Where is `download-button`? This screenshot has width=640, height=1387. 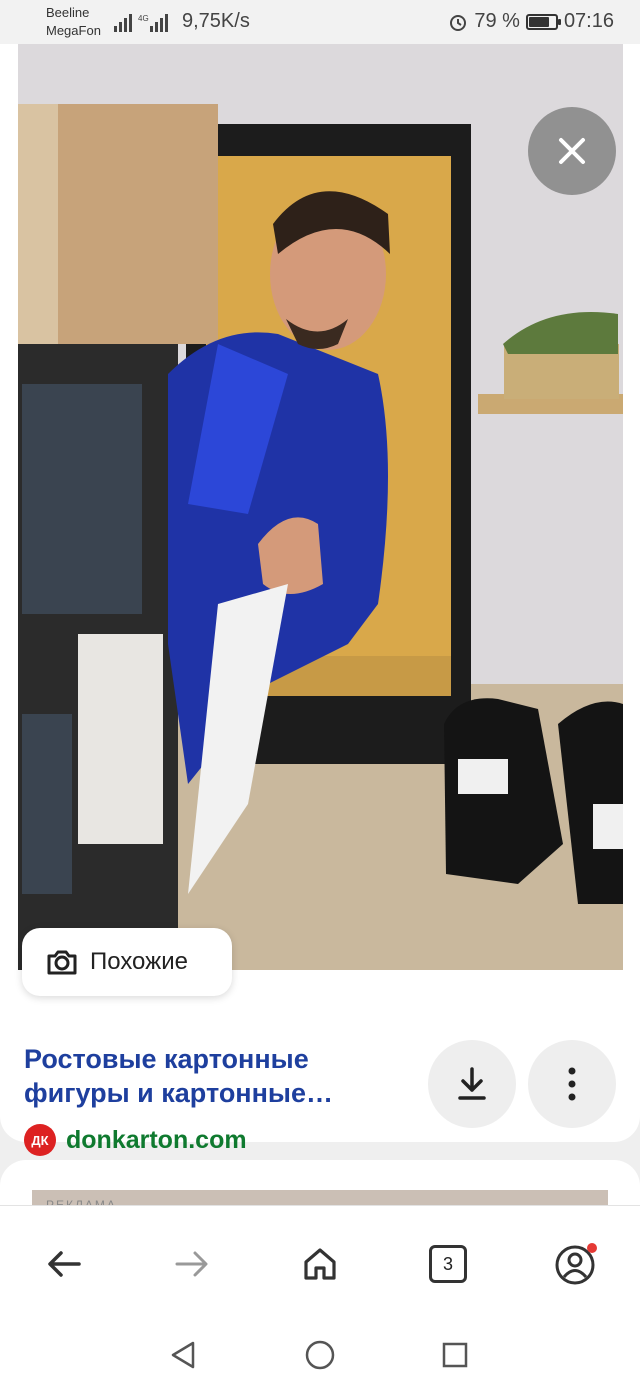 download-button is located at coordinates (472, 1084).